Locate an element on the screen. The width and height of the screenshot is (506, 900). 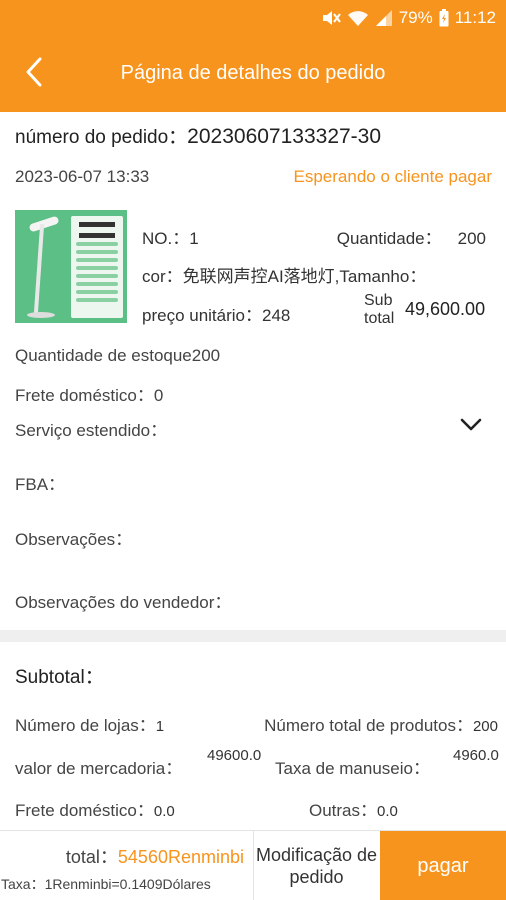
summary-freight: Frete doméstico：0.0 is located at coordinates (95, 808).